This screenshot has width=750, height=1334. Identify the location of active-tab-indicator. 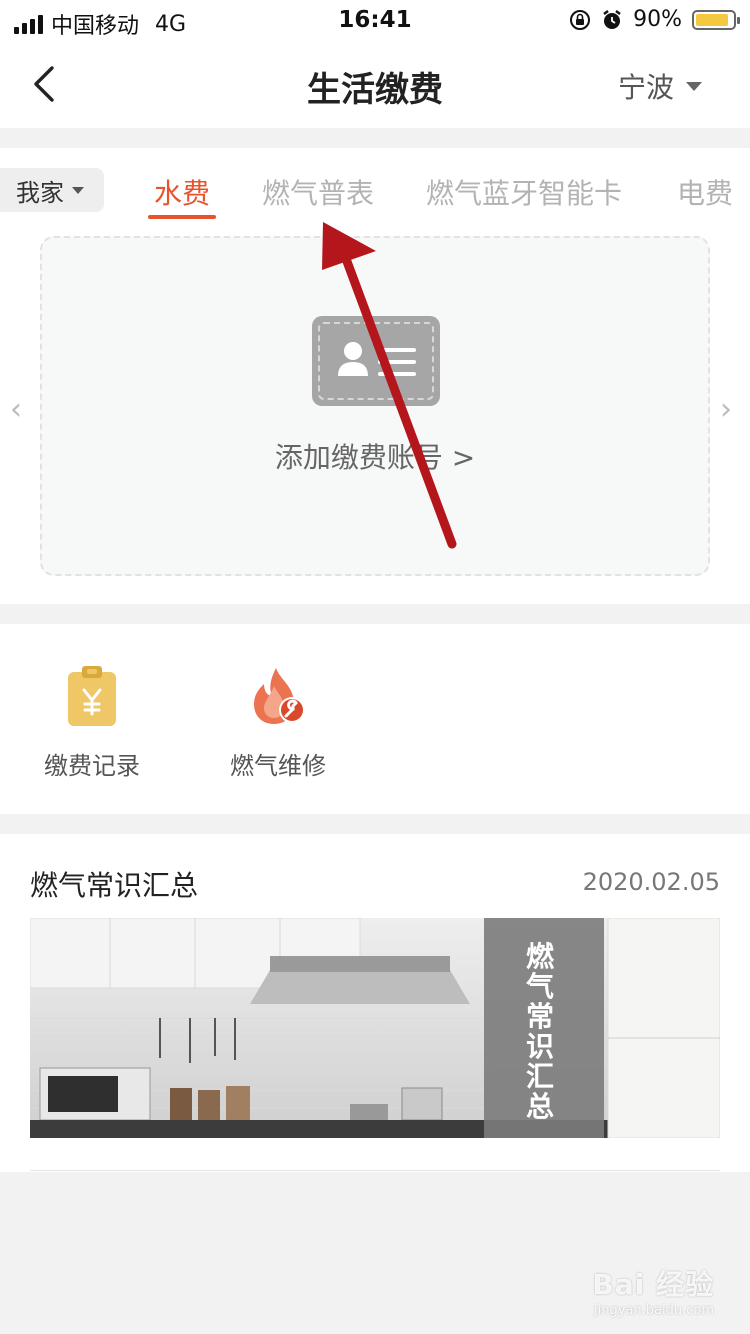
(182, 217).